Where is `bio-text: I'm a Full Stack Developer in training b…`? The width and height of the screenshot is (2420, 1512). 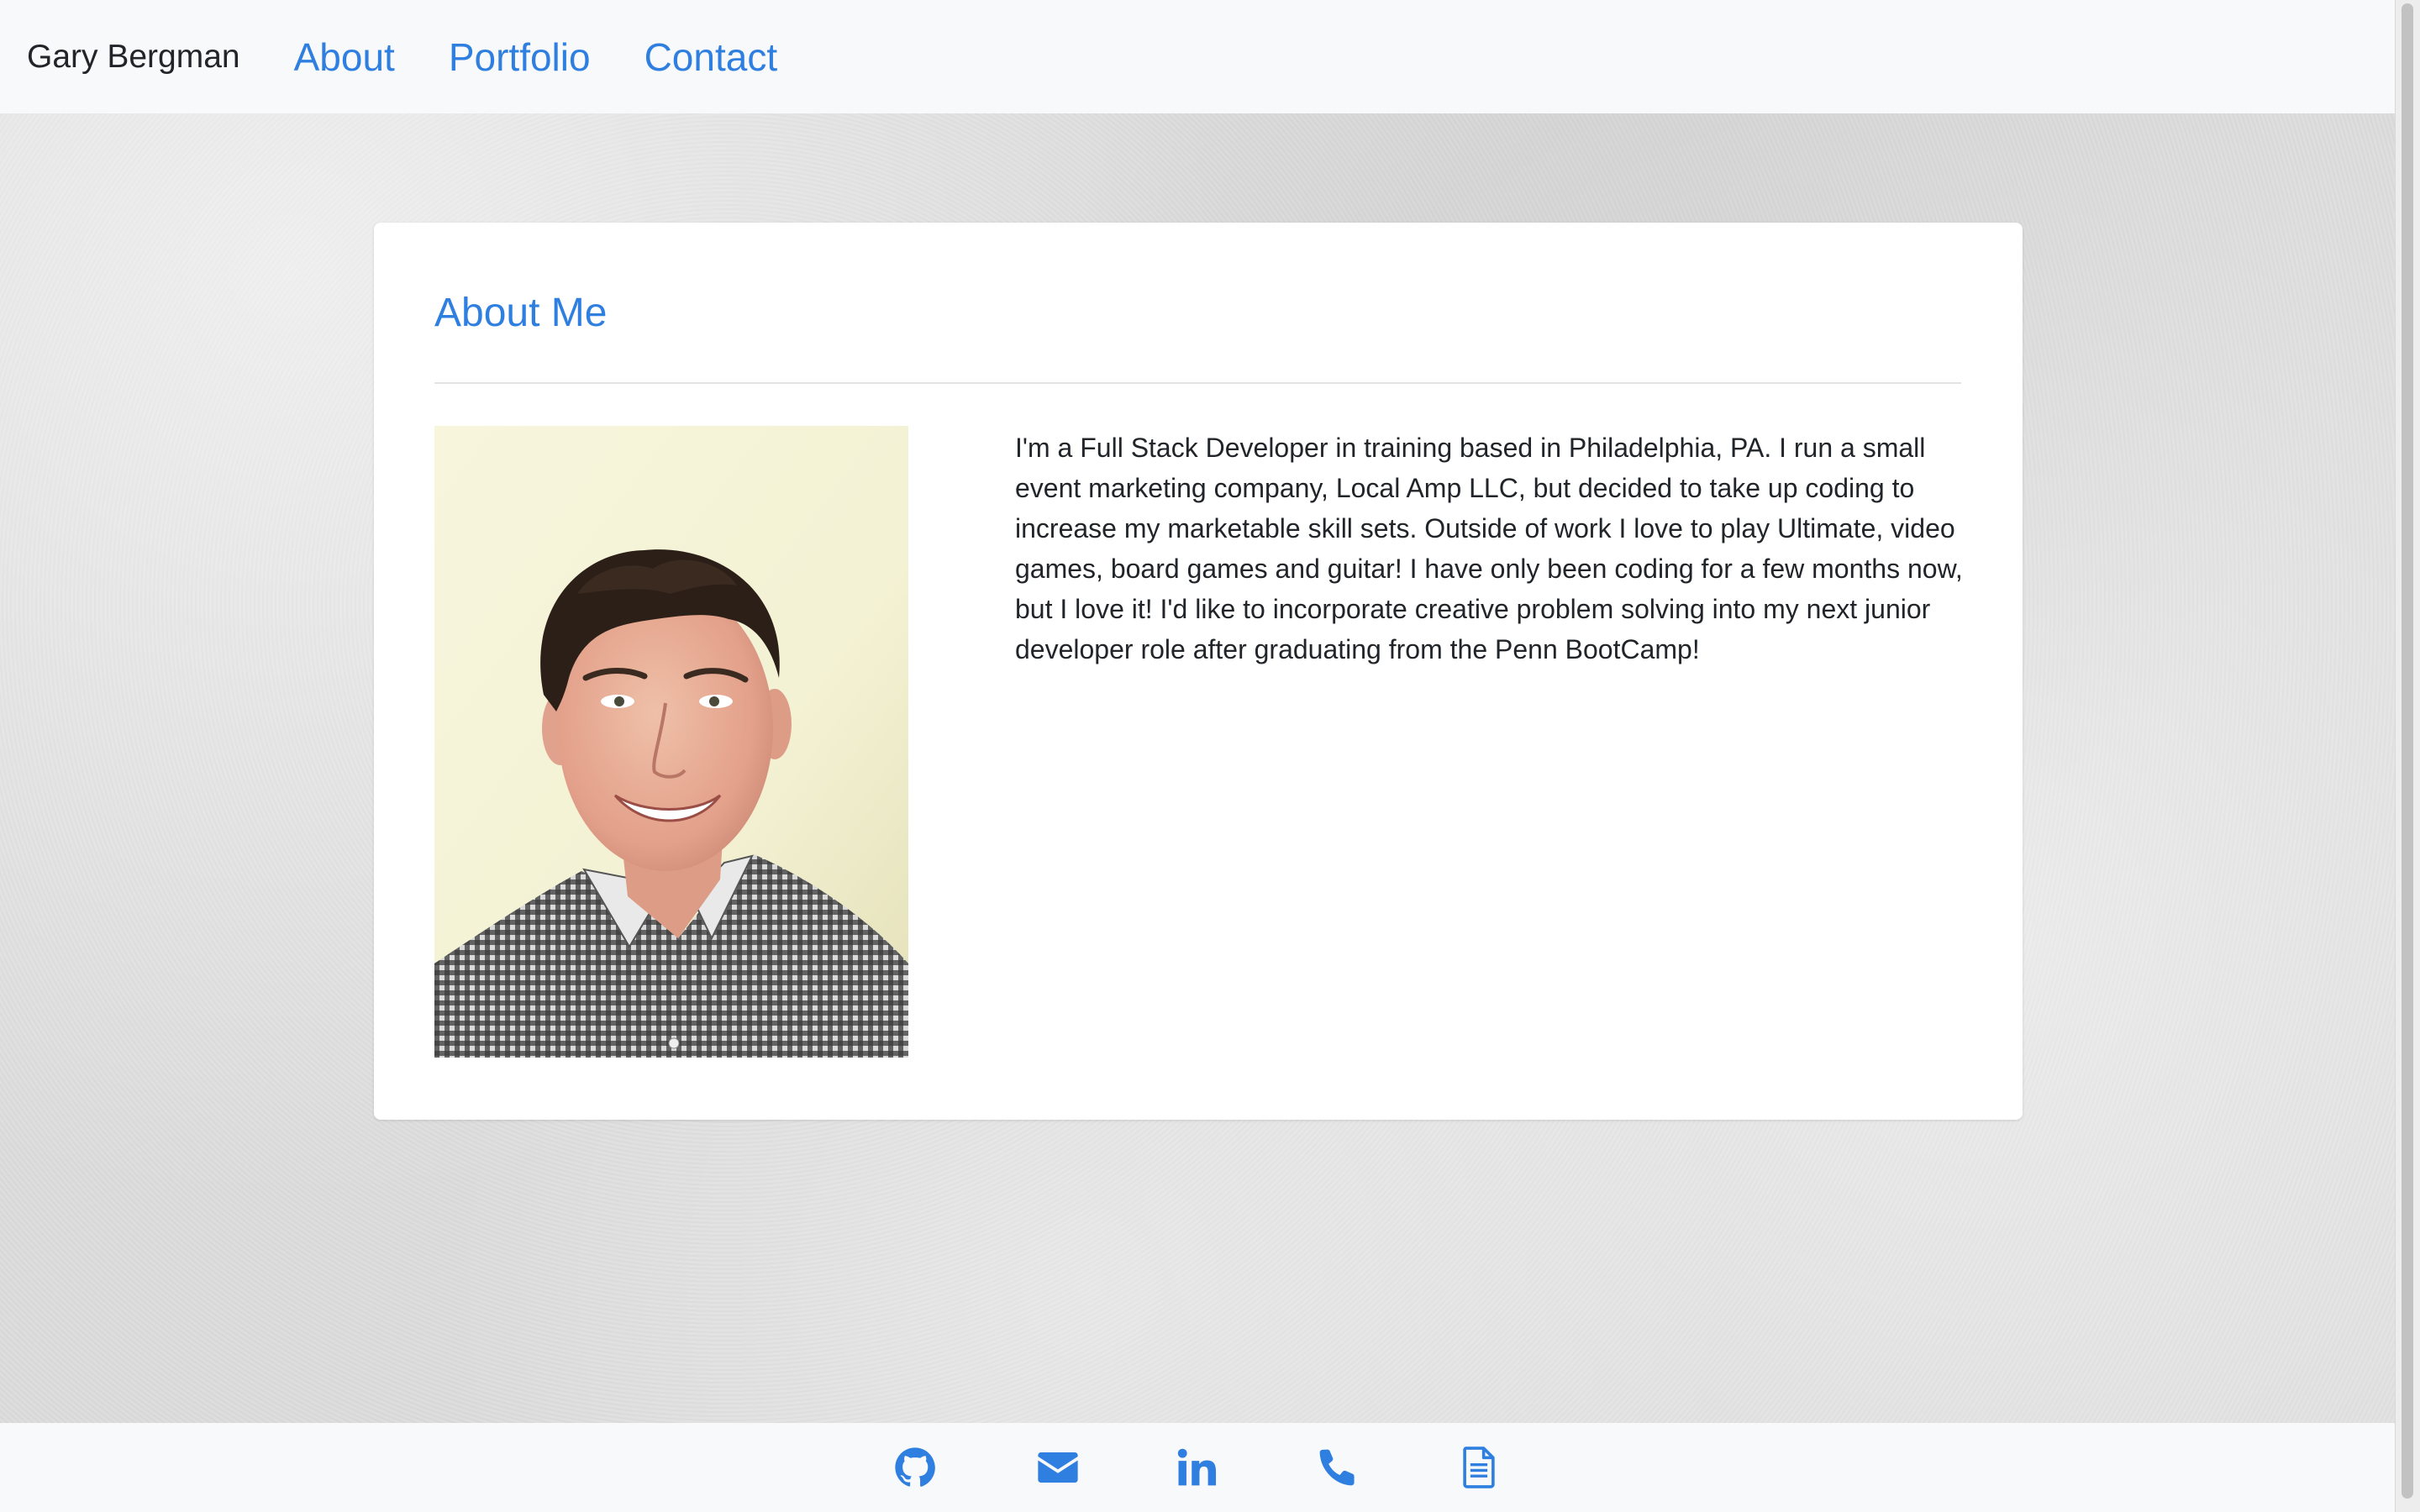 bio-text: I'm a Full Stack Developer in training b… is located at coordinates (1489, 548).